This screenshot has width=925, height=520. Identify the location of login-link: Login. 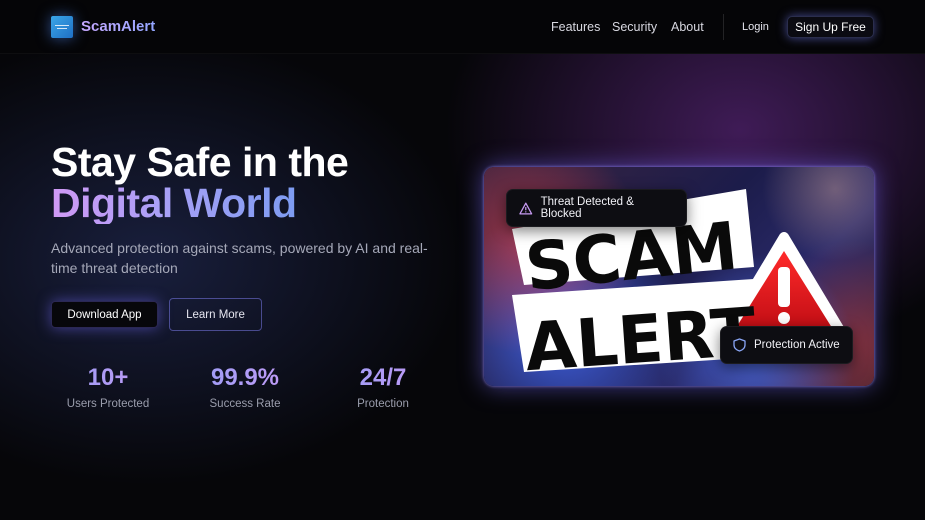
(755, 27).